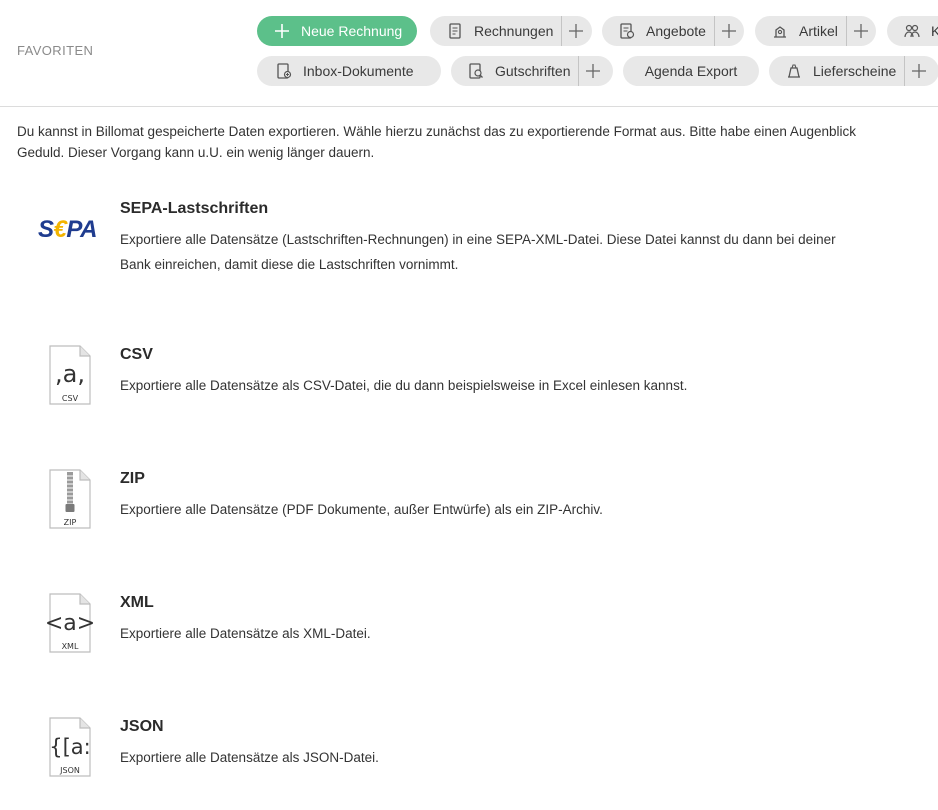  I want to click on svg-text: <a>, so click(70, 623).